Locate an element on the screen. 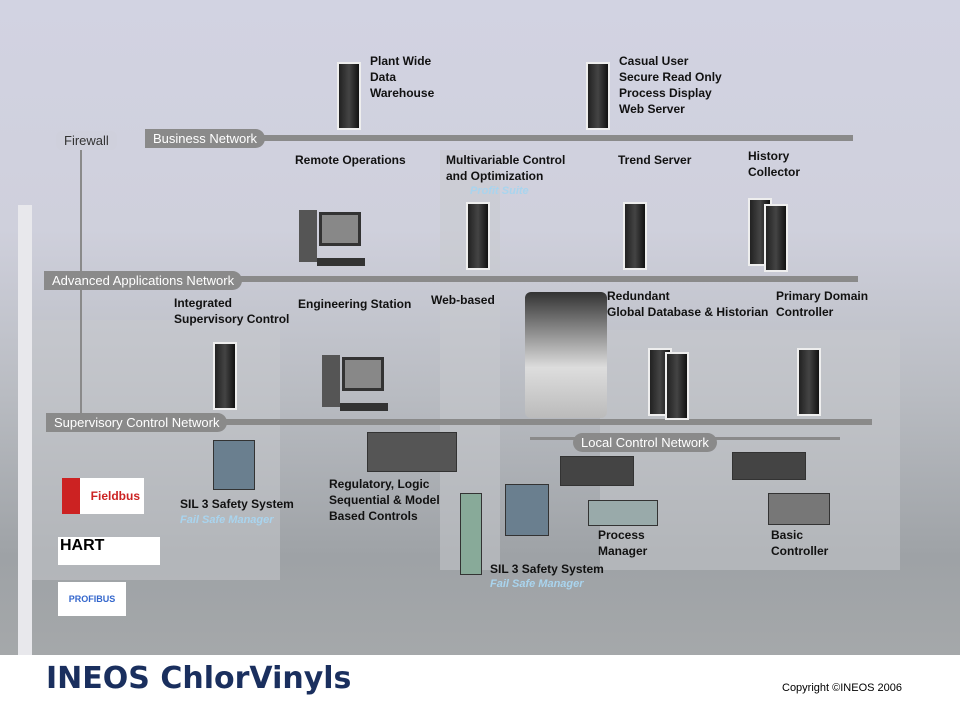 The height and width of the screenshot is (702, 960). controller-icon is located at coordinates (769, 466).